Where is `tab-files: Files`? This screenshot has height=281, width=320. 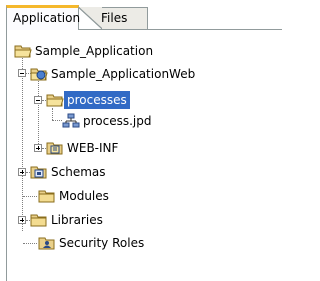 tab-files: Files is located at coordinates (113, 18).